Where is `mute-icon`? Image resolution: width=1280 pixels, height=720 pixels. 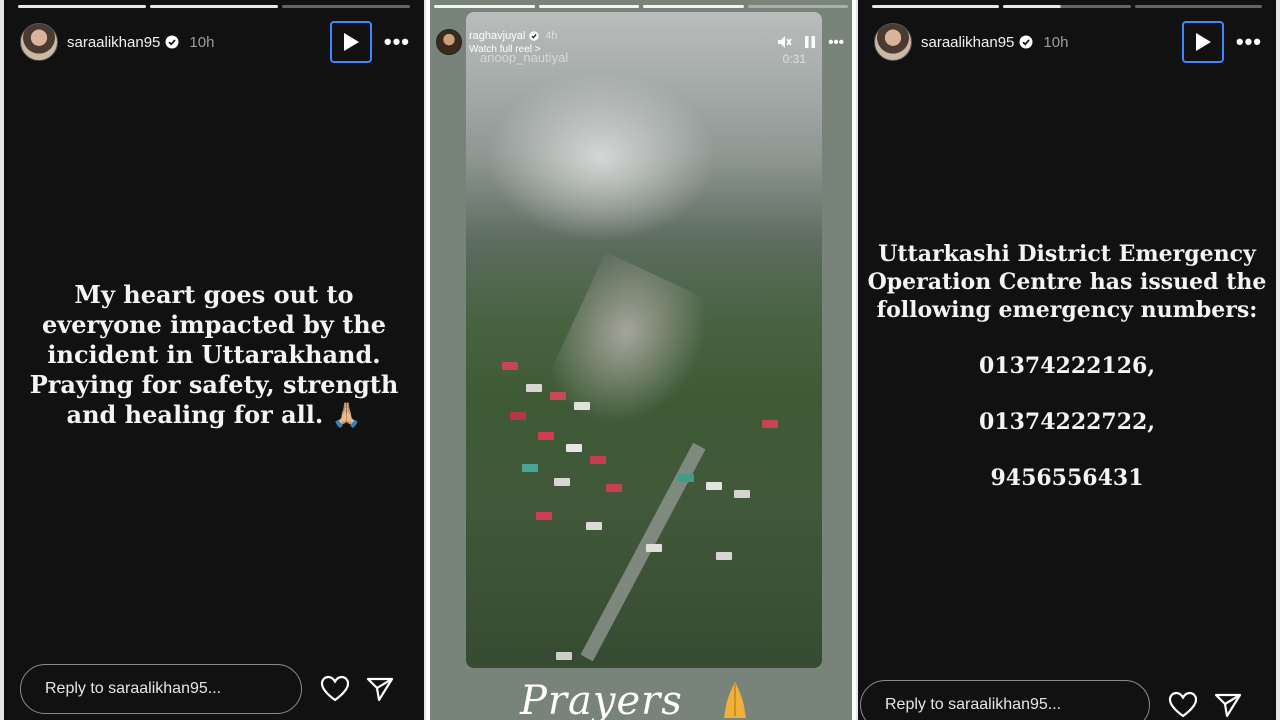 mute-icon is located at coordinates (784, 42).